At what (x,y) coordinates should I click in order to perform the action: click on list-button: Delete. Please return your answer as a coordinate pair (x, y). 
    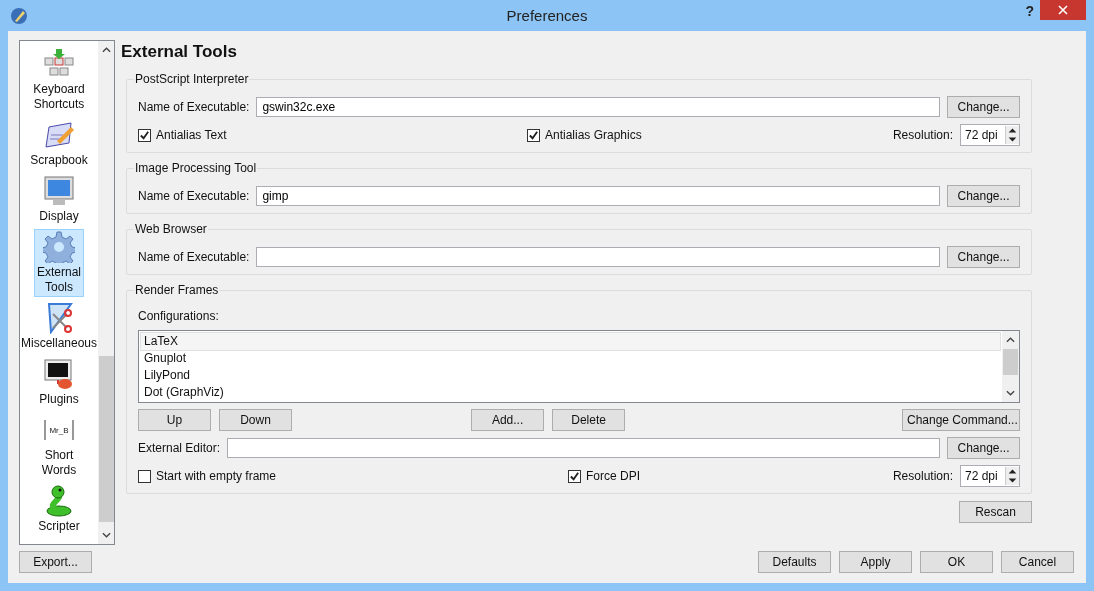
    Looking at the image, I should click on (589, 420).